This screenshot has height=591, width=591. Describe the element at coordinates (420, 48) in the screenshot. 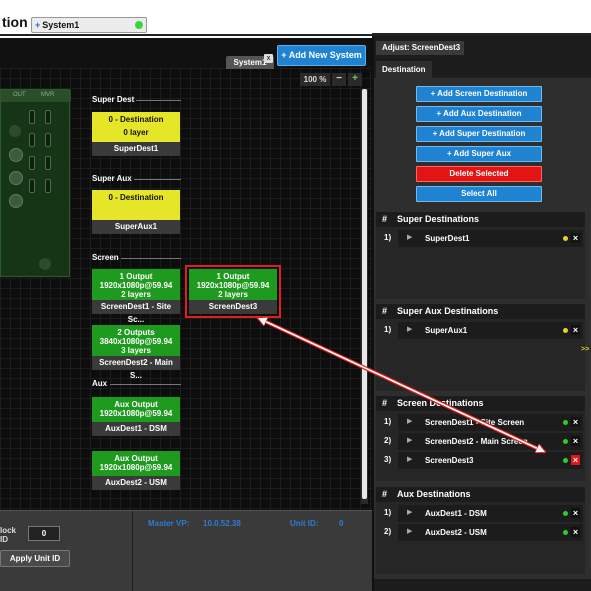

I see `tab-adjust: Adjust: ScreenDest3` at that location.